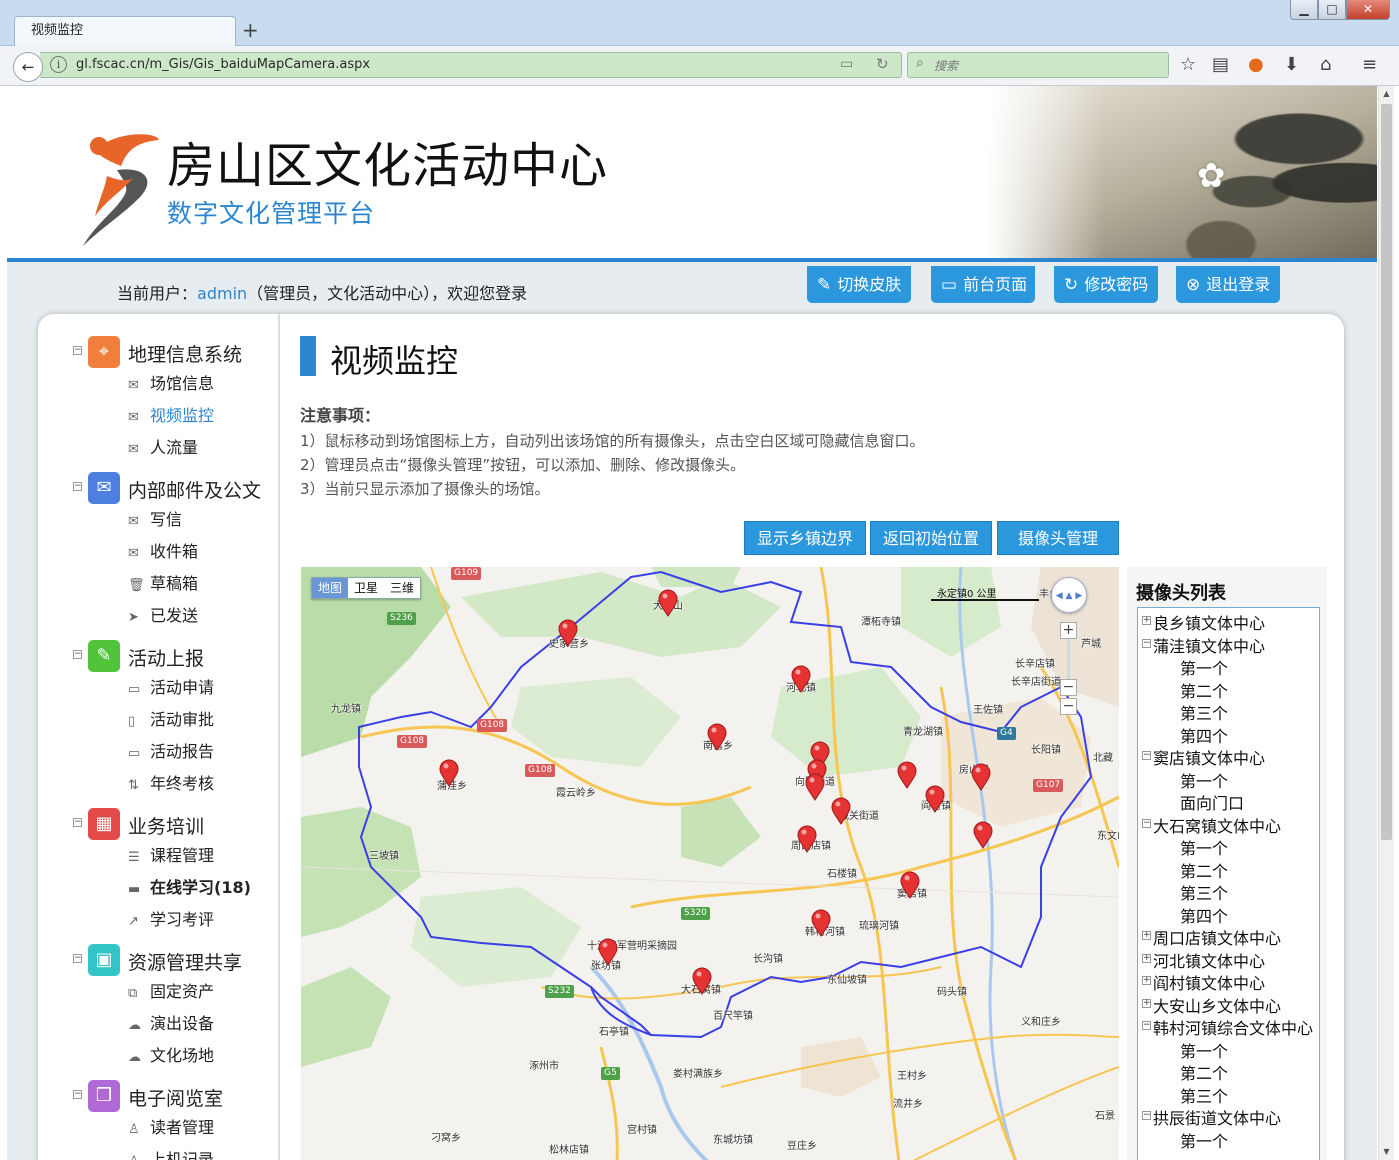 This screenshot has height=1160, width=1399. Describe the element at coordinates (171, 918) in the screenshot. I see `sidebar-item: ↗ 学习考评` at that location.